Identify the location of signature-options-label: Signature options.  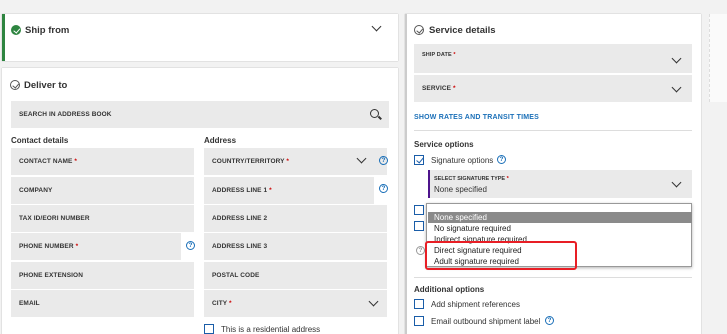
(462, 160).